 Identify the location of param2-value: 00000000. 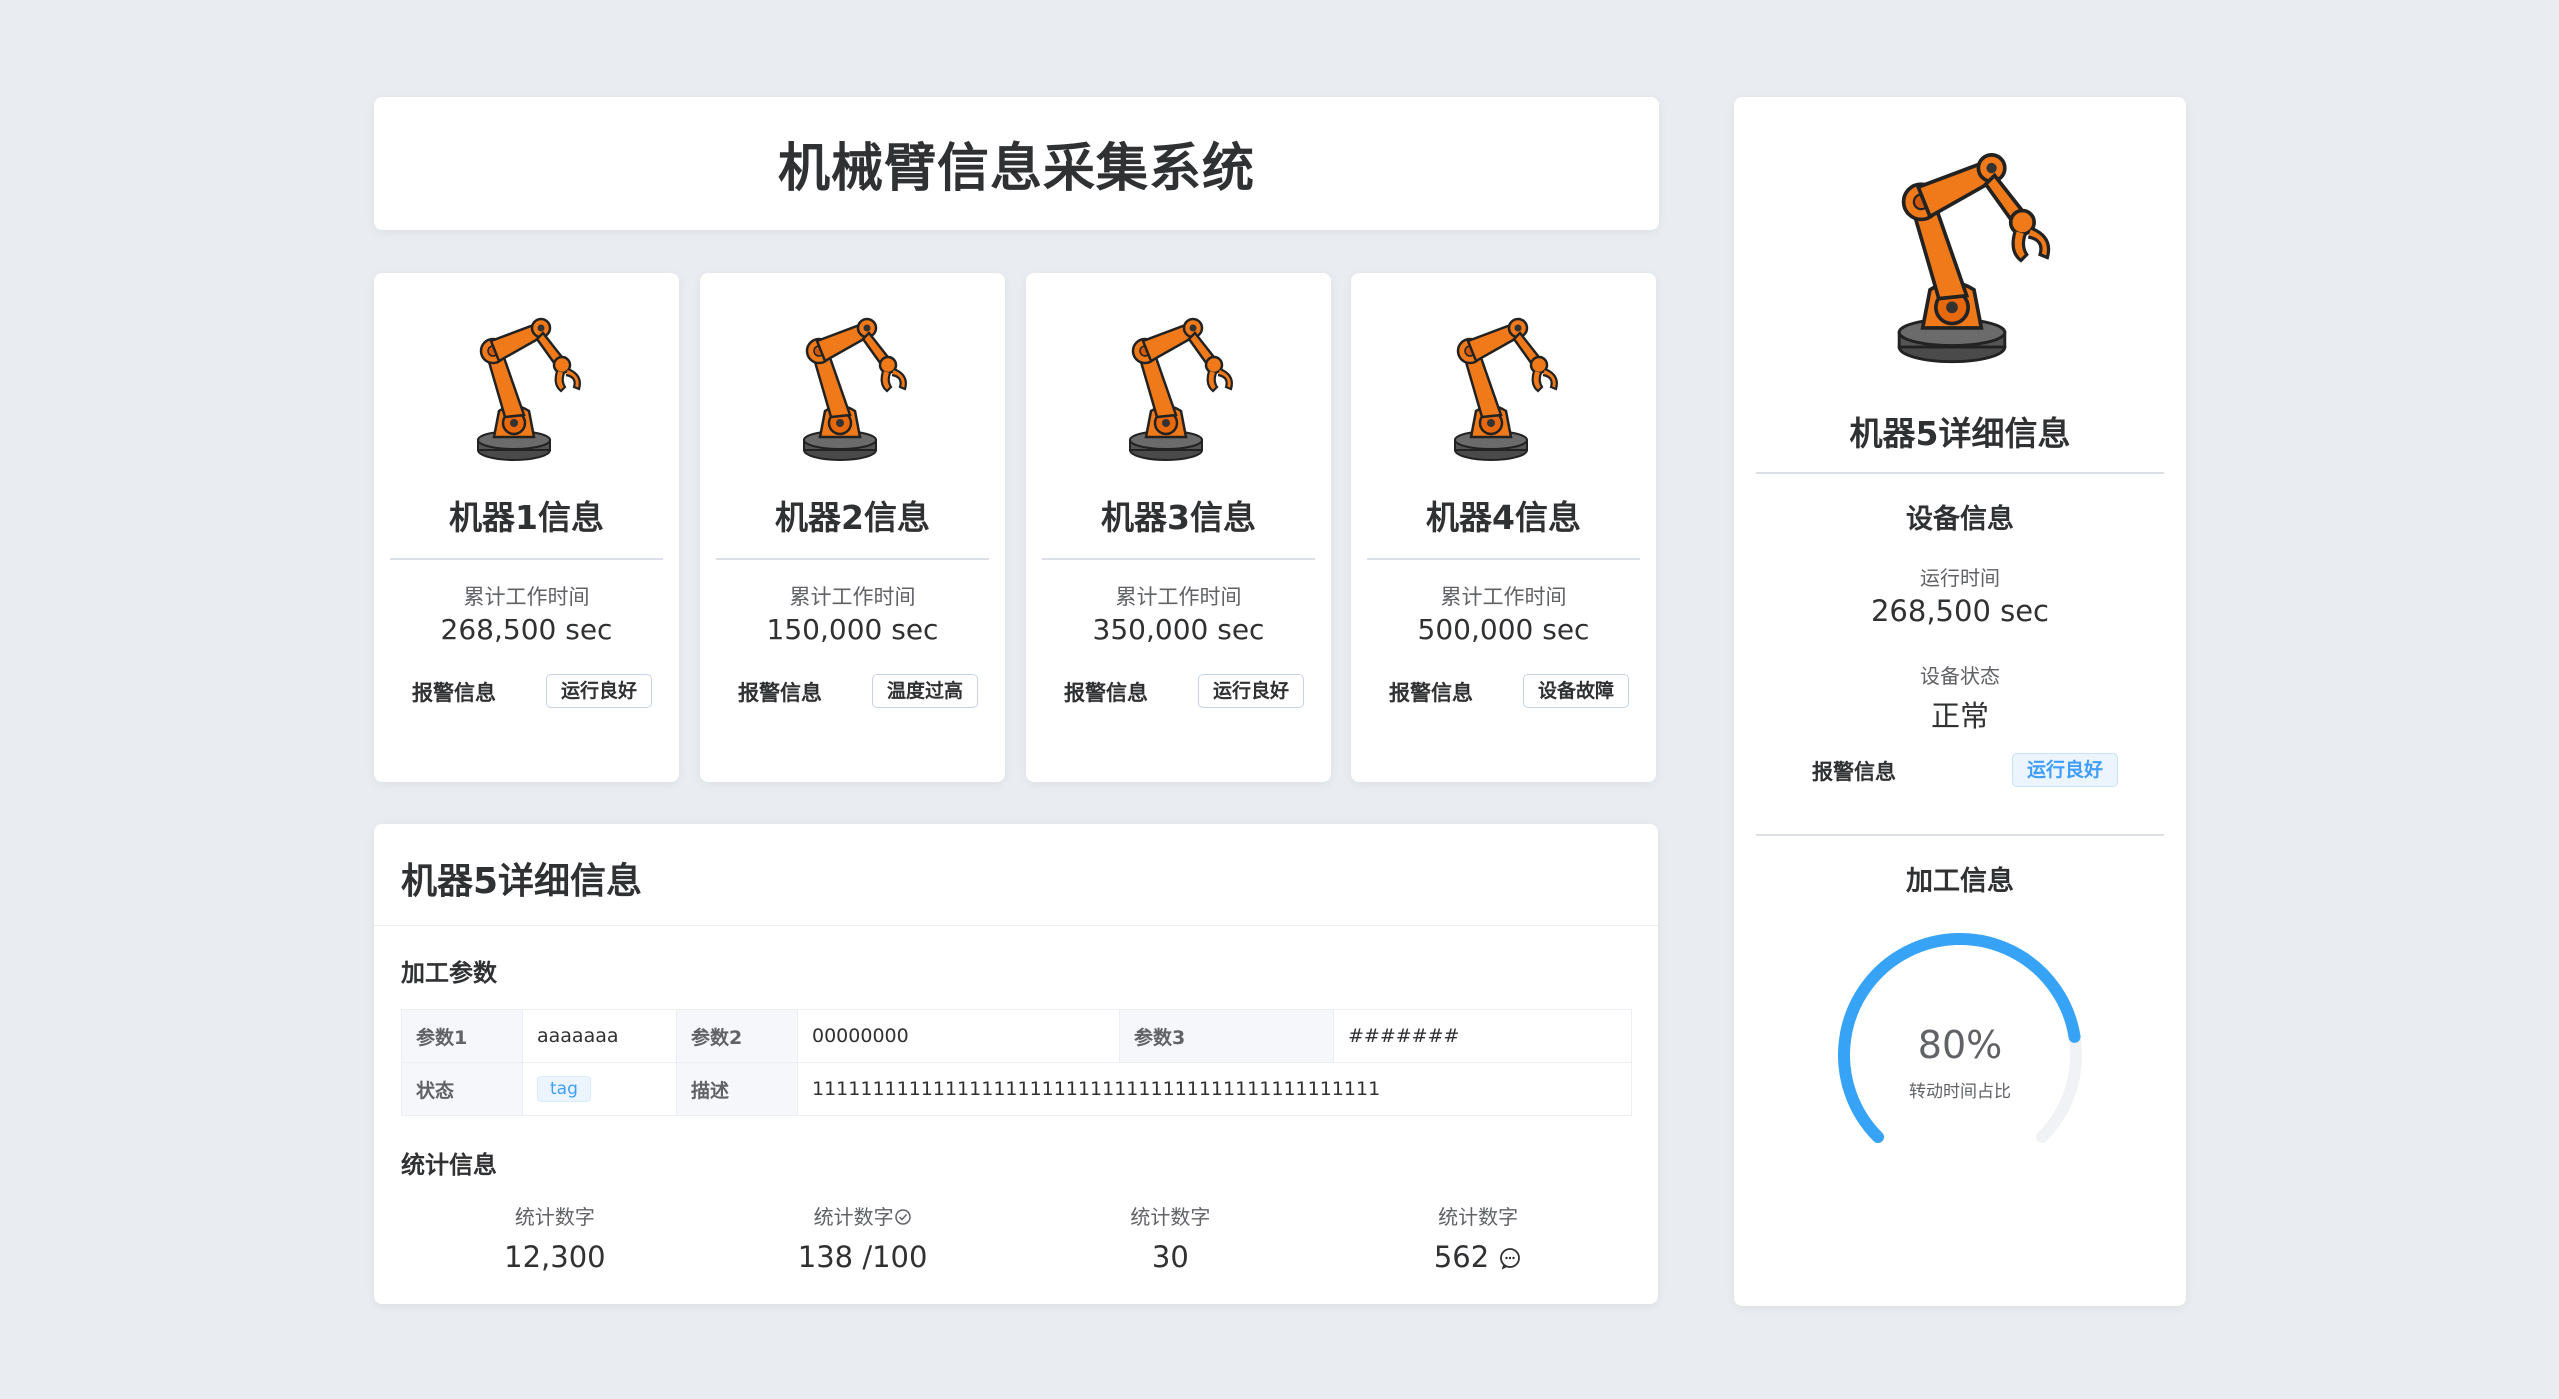
(958, 1036).